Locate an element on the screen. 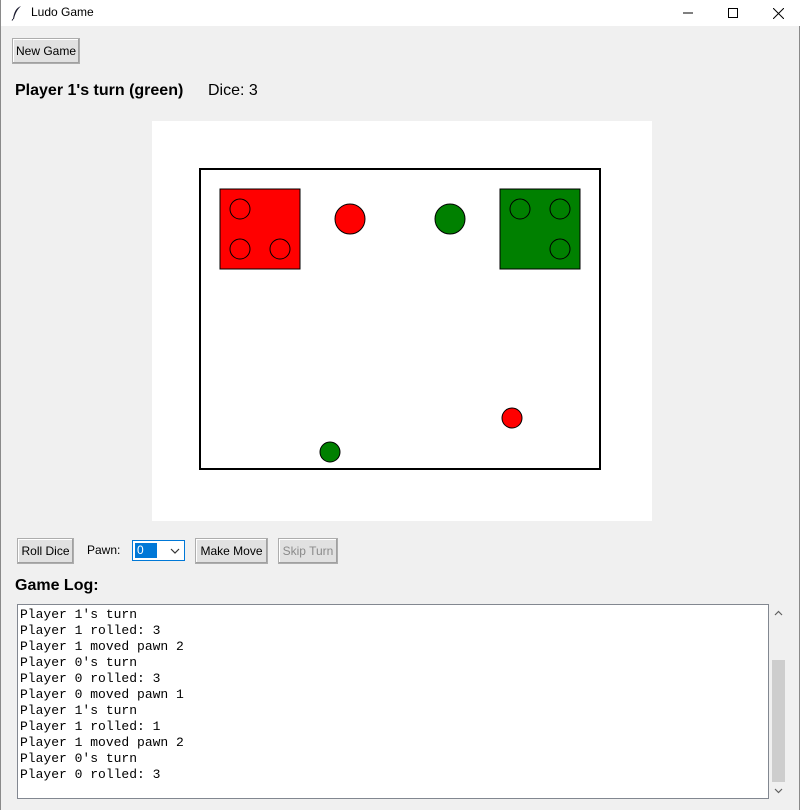  minimize-icon is located at coordinates (688, 13).